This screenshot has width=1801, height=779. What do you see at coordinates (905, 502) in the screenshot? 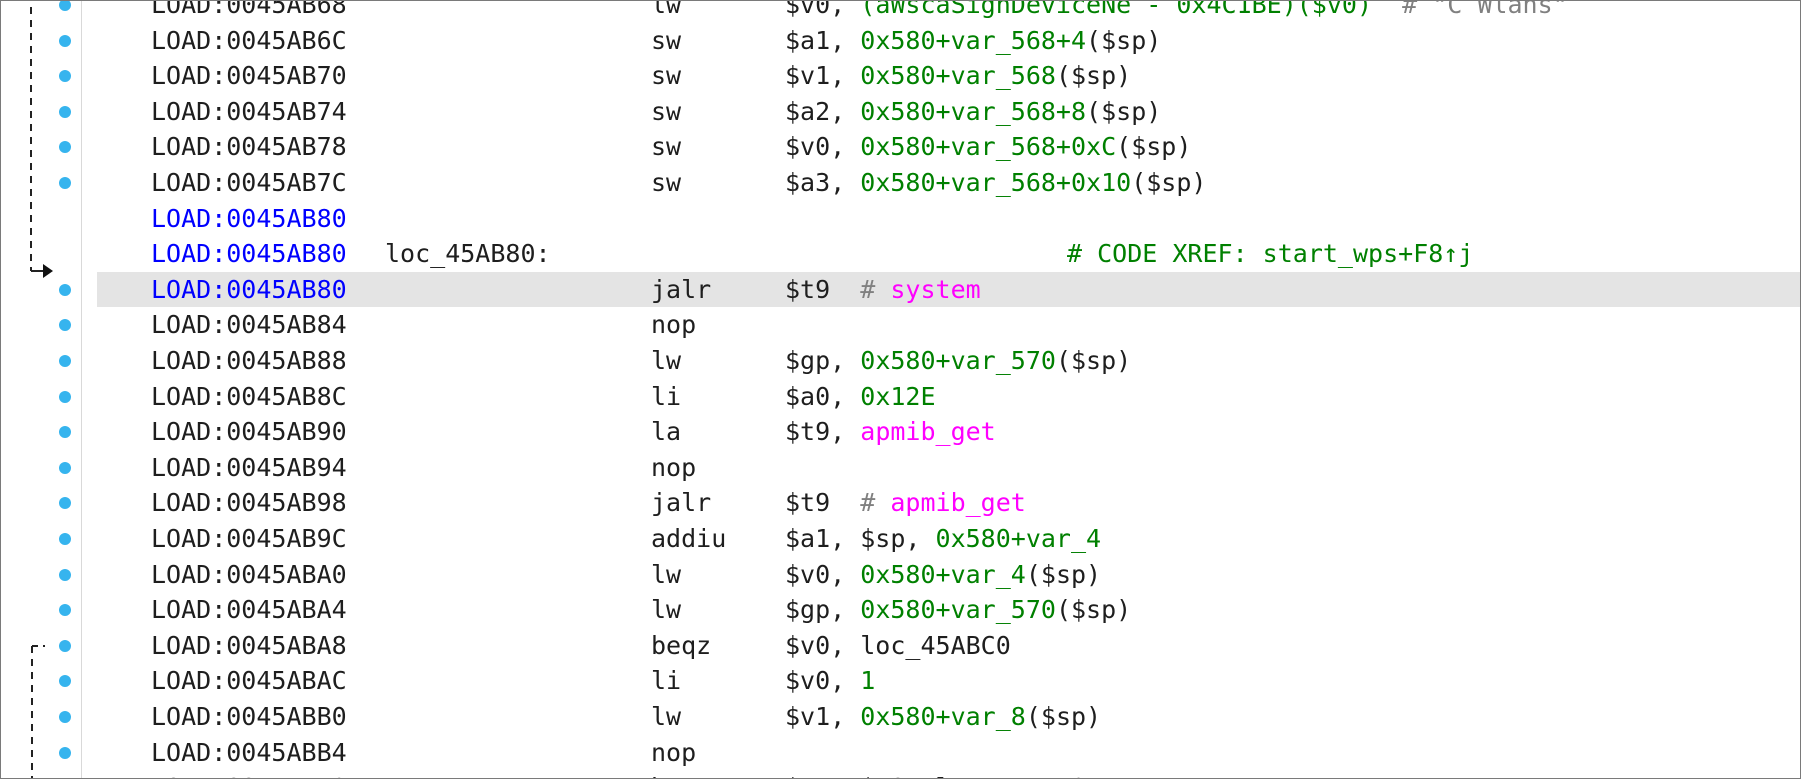
I see `operands: $t9 # apmib_get` at bounding box center [905, 502].